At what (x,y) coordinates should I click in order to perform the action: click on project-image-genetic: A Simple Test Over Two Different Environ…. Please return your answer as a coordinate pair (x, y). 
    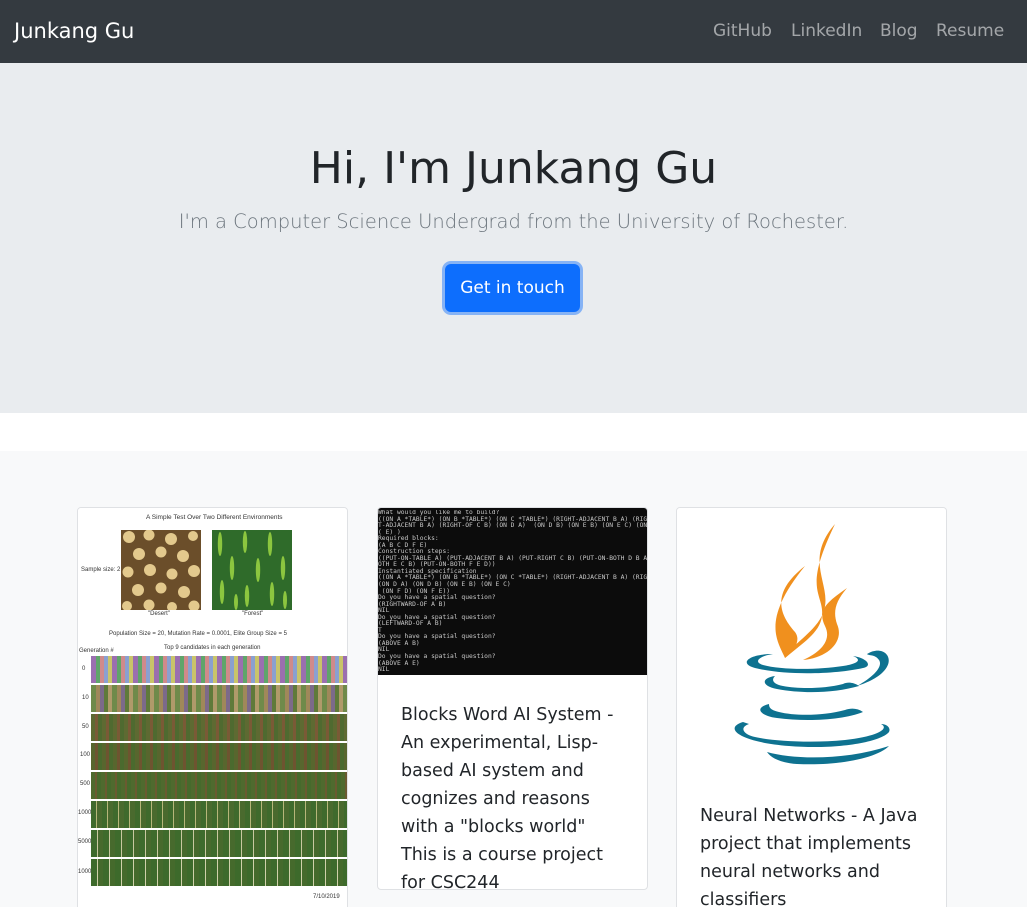
    Looking at the image, I should click on (212, 707).